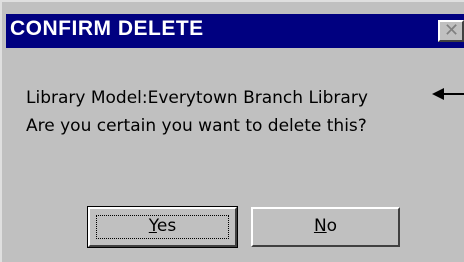  What do you see at coordinates (235, 31) in the screenshot?
I see `title-bar: CONFIRM DELETE ✕` at bounding box center [235, 31].